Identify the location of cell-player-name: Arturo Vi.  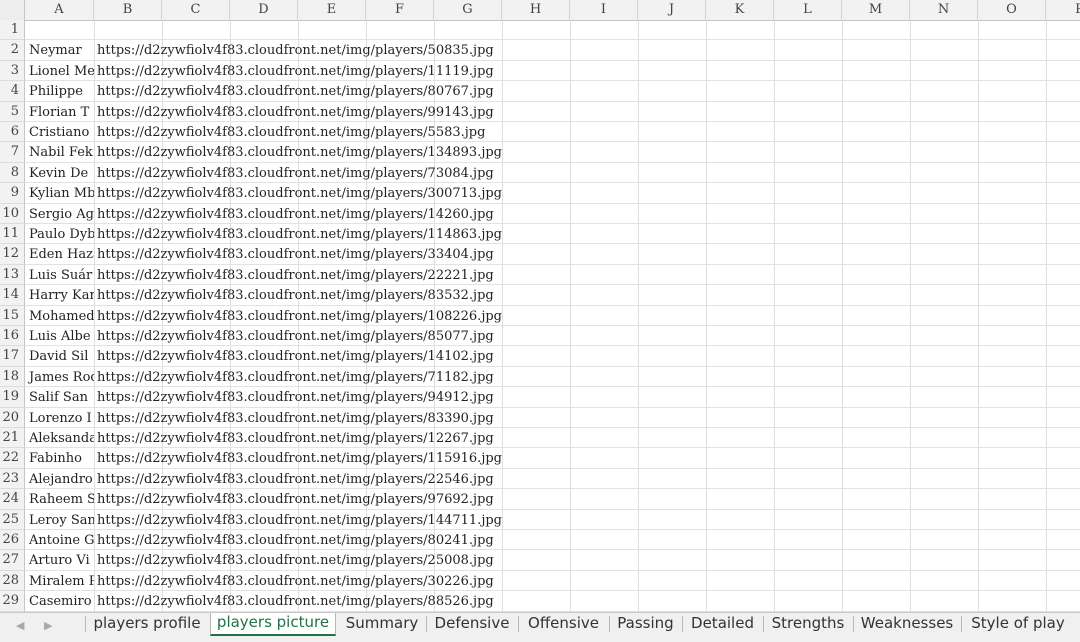
(60, 560).